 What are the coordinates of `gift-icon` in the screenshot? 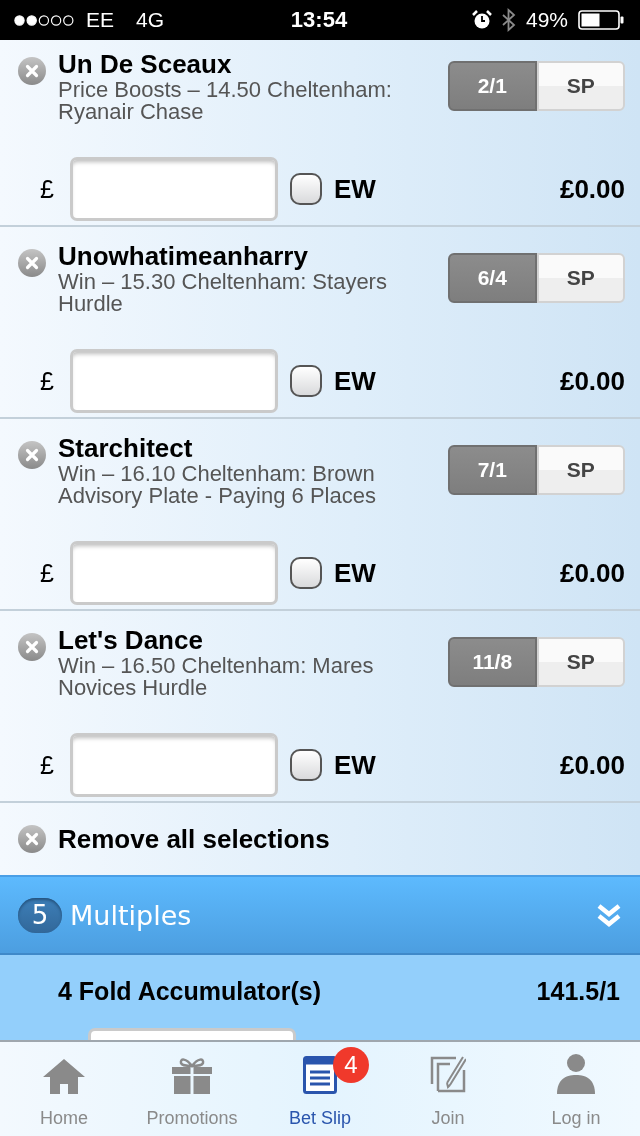 It's located at (192, 1075).